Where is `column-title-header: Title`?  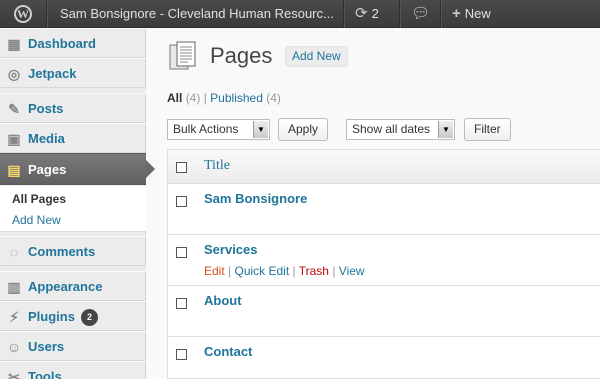
column-title-header: Title is located at coordinates (217, 166).